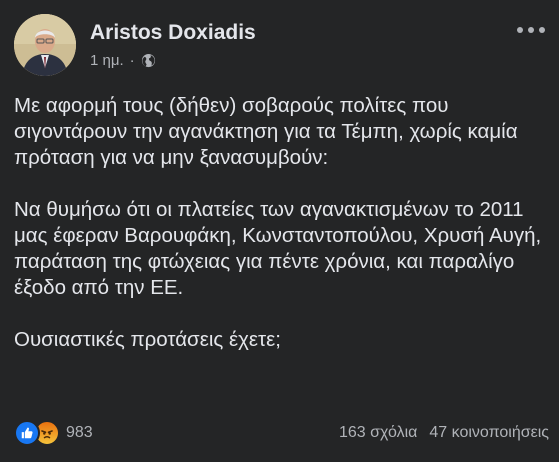 This screenshot has width=559, height=462. I want to click on reaction-count: 983, so click(79, 432).